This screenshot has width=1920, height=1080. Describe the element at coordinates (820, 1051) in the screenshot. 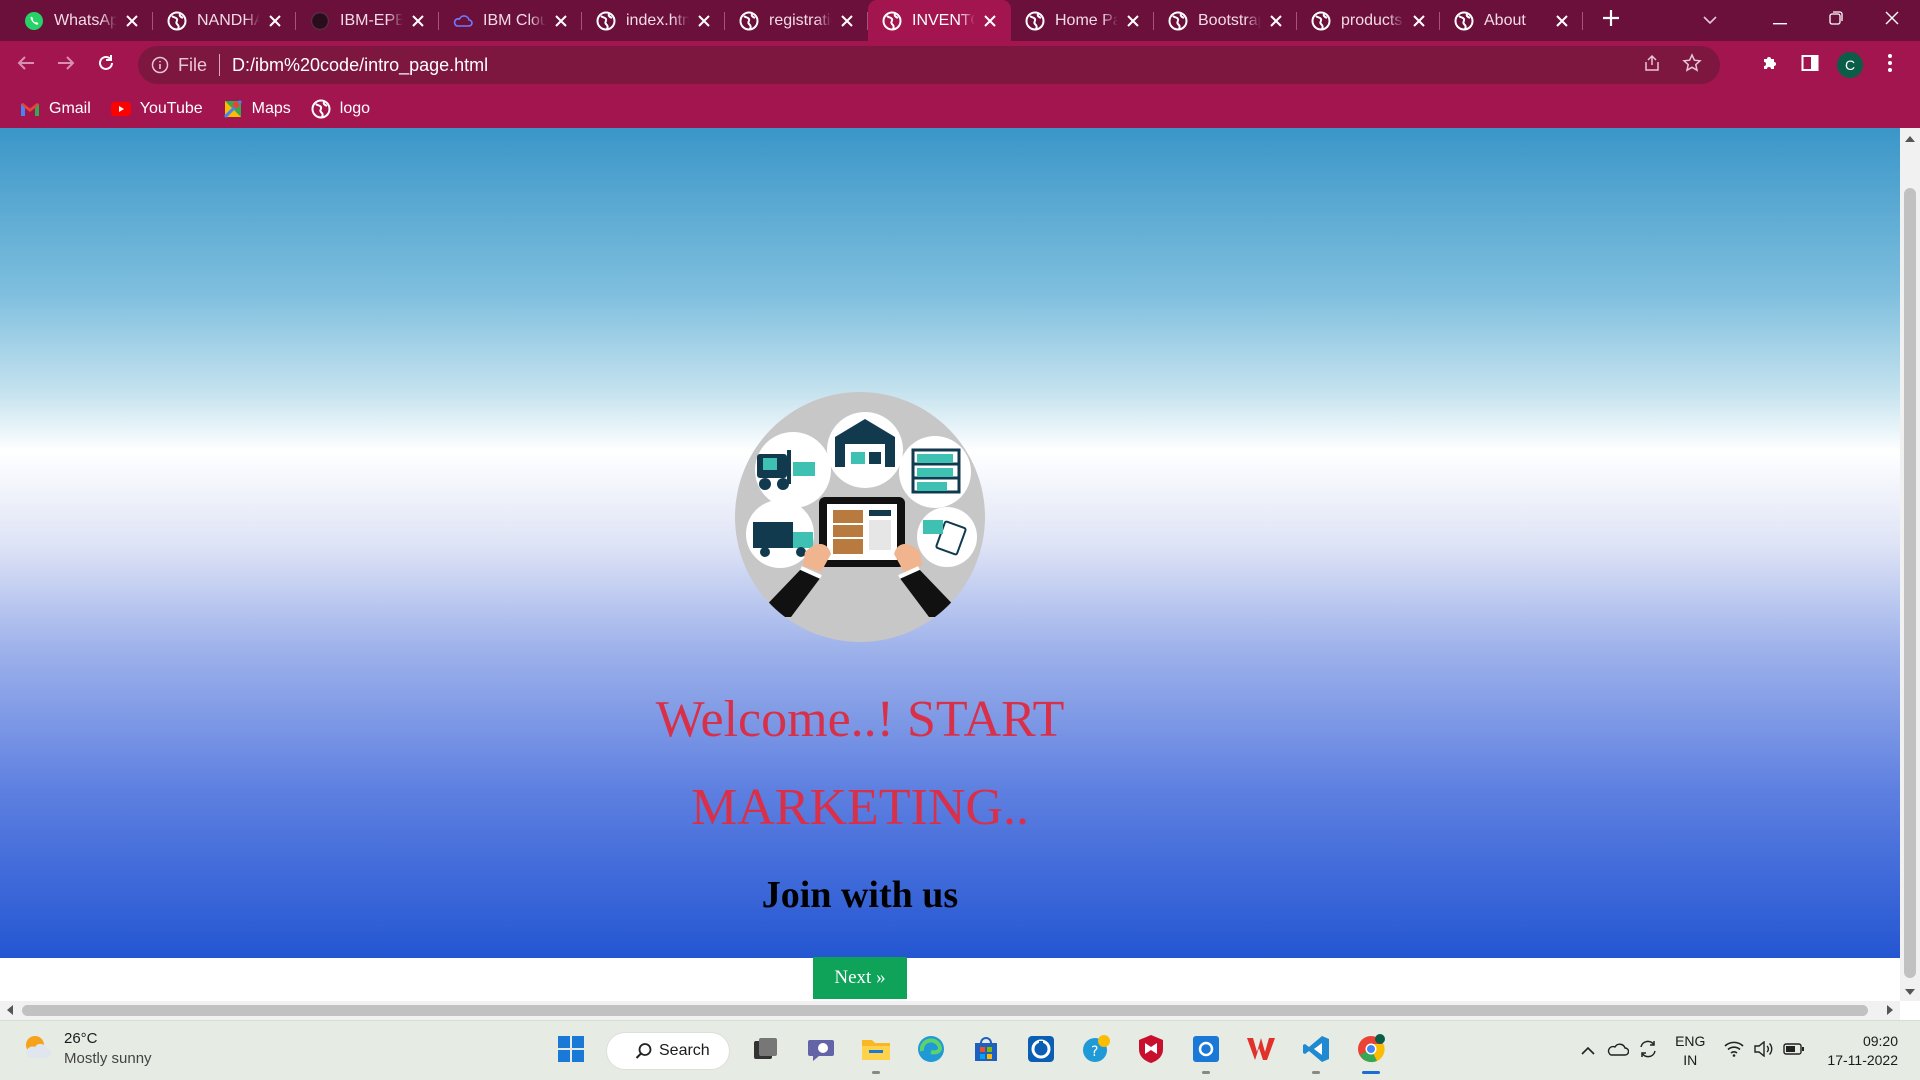

I see `taskbar-teams` at that location.